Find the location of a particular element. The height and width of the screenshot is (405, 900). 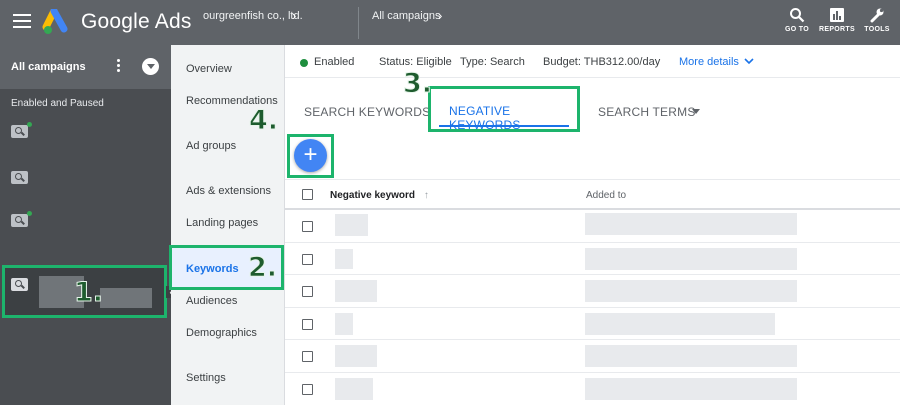

reports-label: REPORTS is located at coordinates (837, 29).